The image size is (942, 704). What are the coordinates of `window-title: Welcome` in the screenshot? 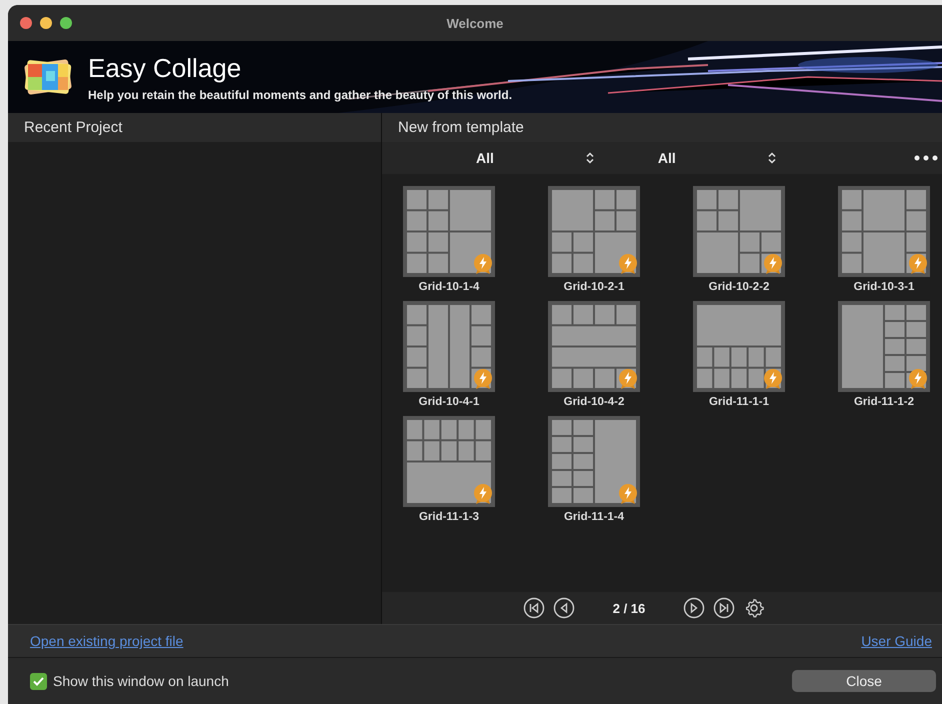 It's located at (475, 23).